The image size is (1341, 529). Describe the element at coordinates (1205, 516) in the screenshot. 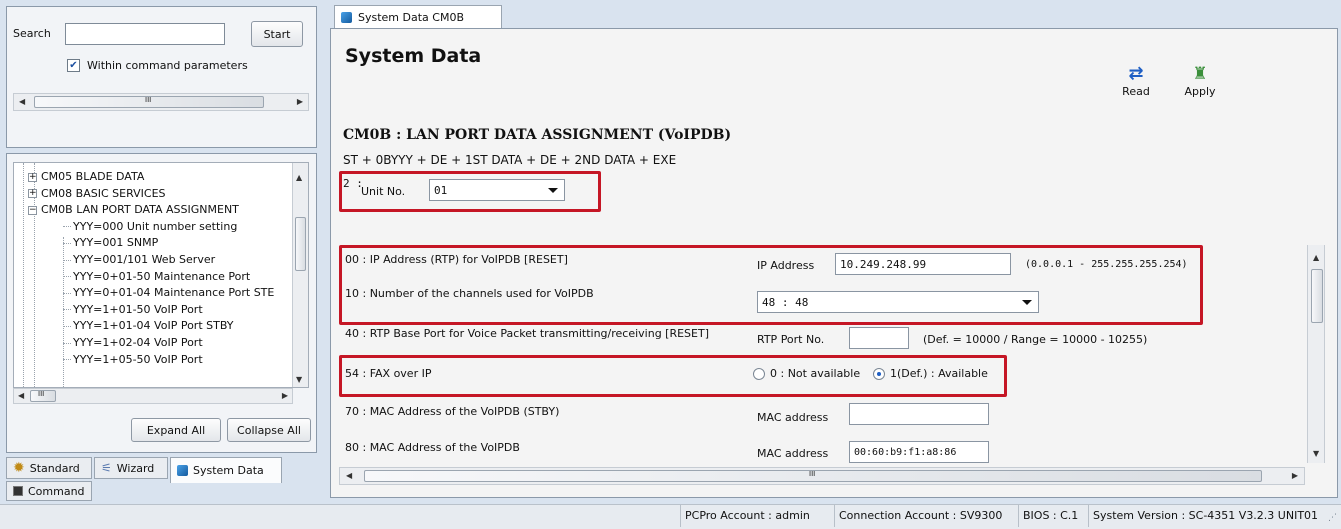

I see `status-version: System Version : SC-4351 V3.2.3 UNIT01` at that location.